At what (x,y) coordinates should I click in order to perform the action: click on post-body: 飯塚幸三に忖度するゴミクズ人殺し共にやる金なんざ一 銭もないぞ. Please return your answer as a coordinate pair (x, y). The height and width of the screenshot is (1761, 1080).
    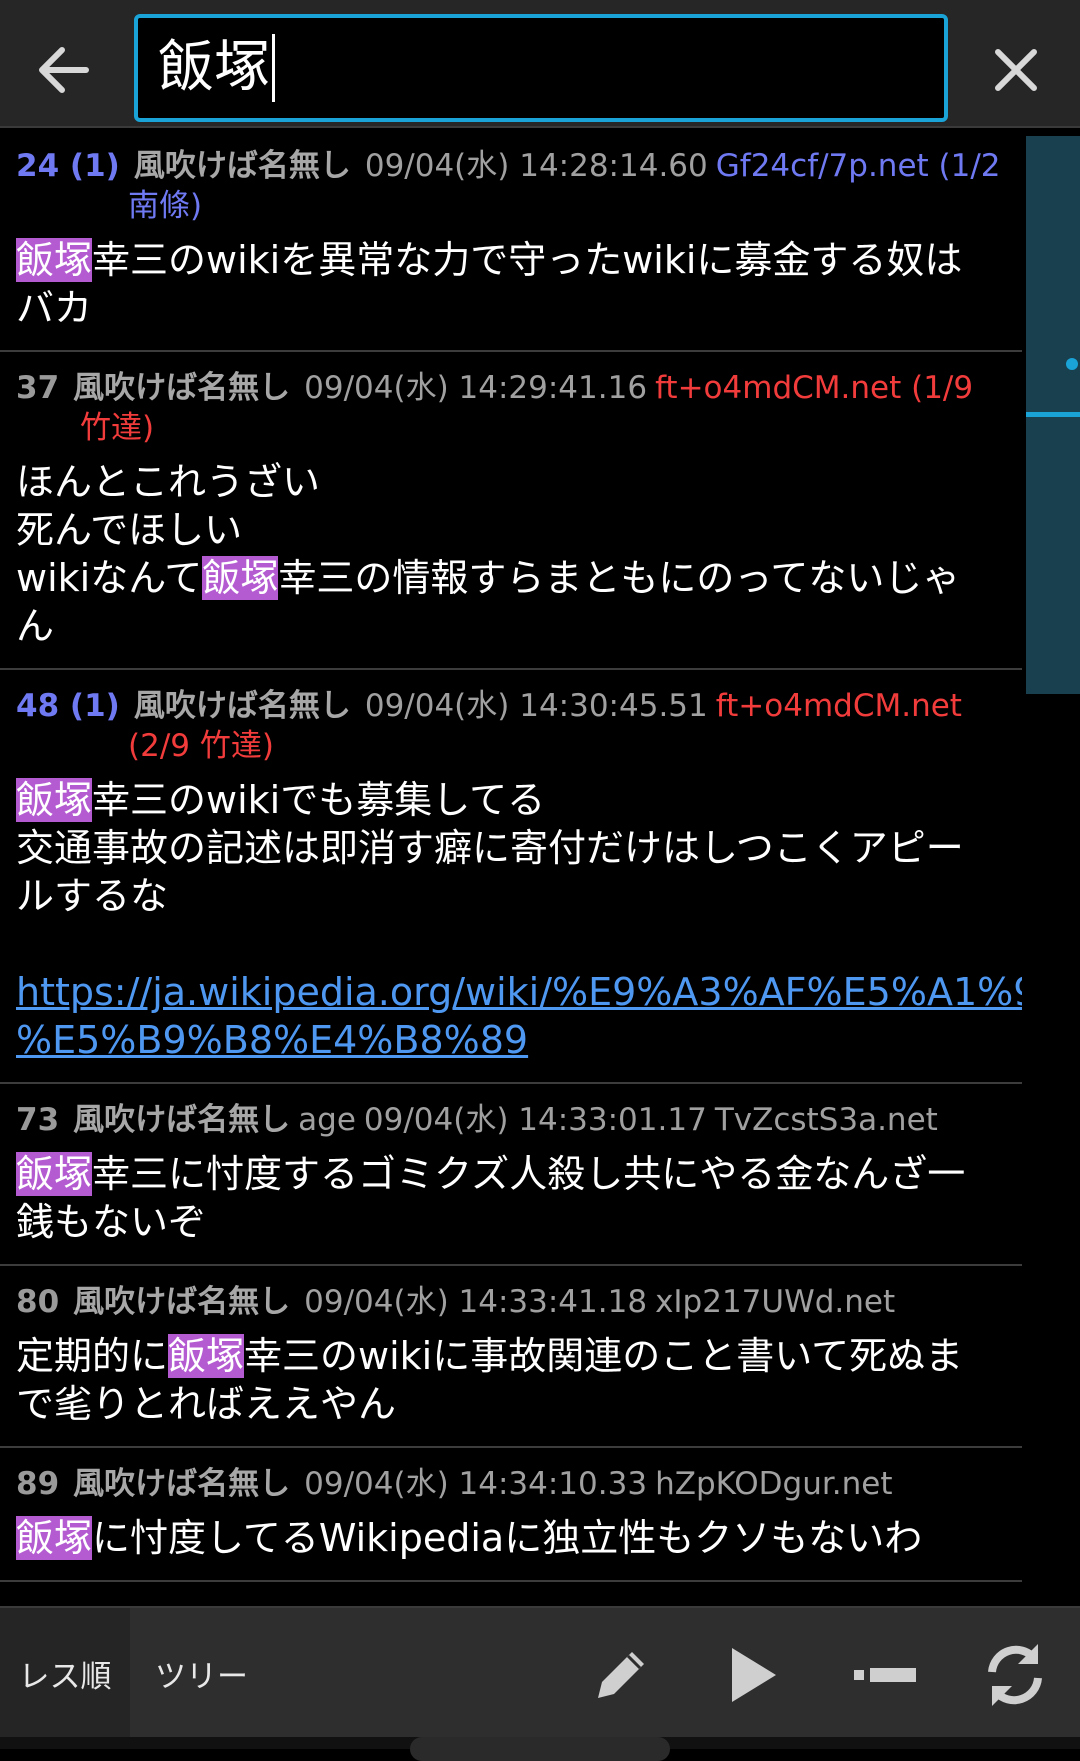
    Looking at the image, I should click on (491, 1198).